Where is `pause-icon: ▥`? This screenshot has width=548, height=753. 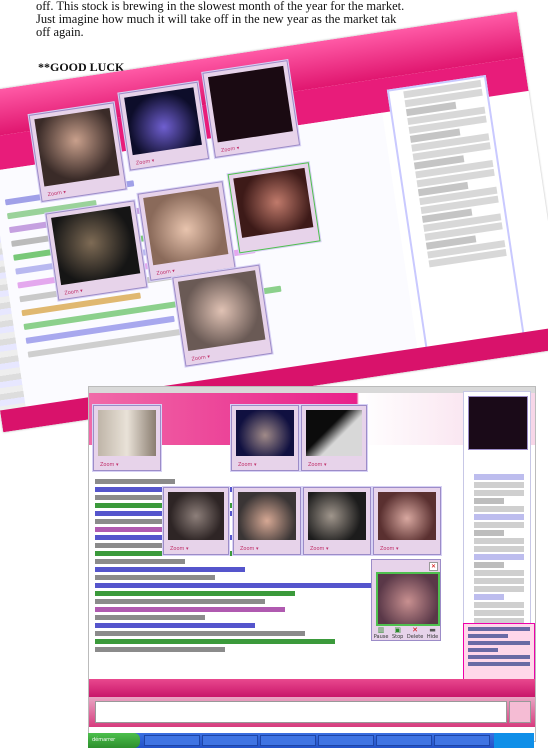
pause-icon: ▥ is located at coordinates (381, 629).